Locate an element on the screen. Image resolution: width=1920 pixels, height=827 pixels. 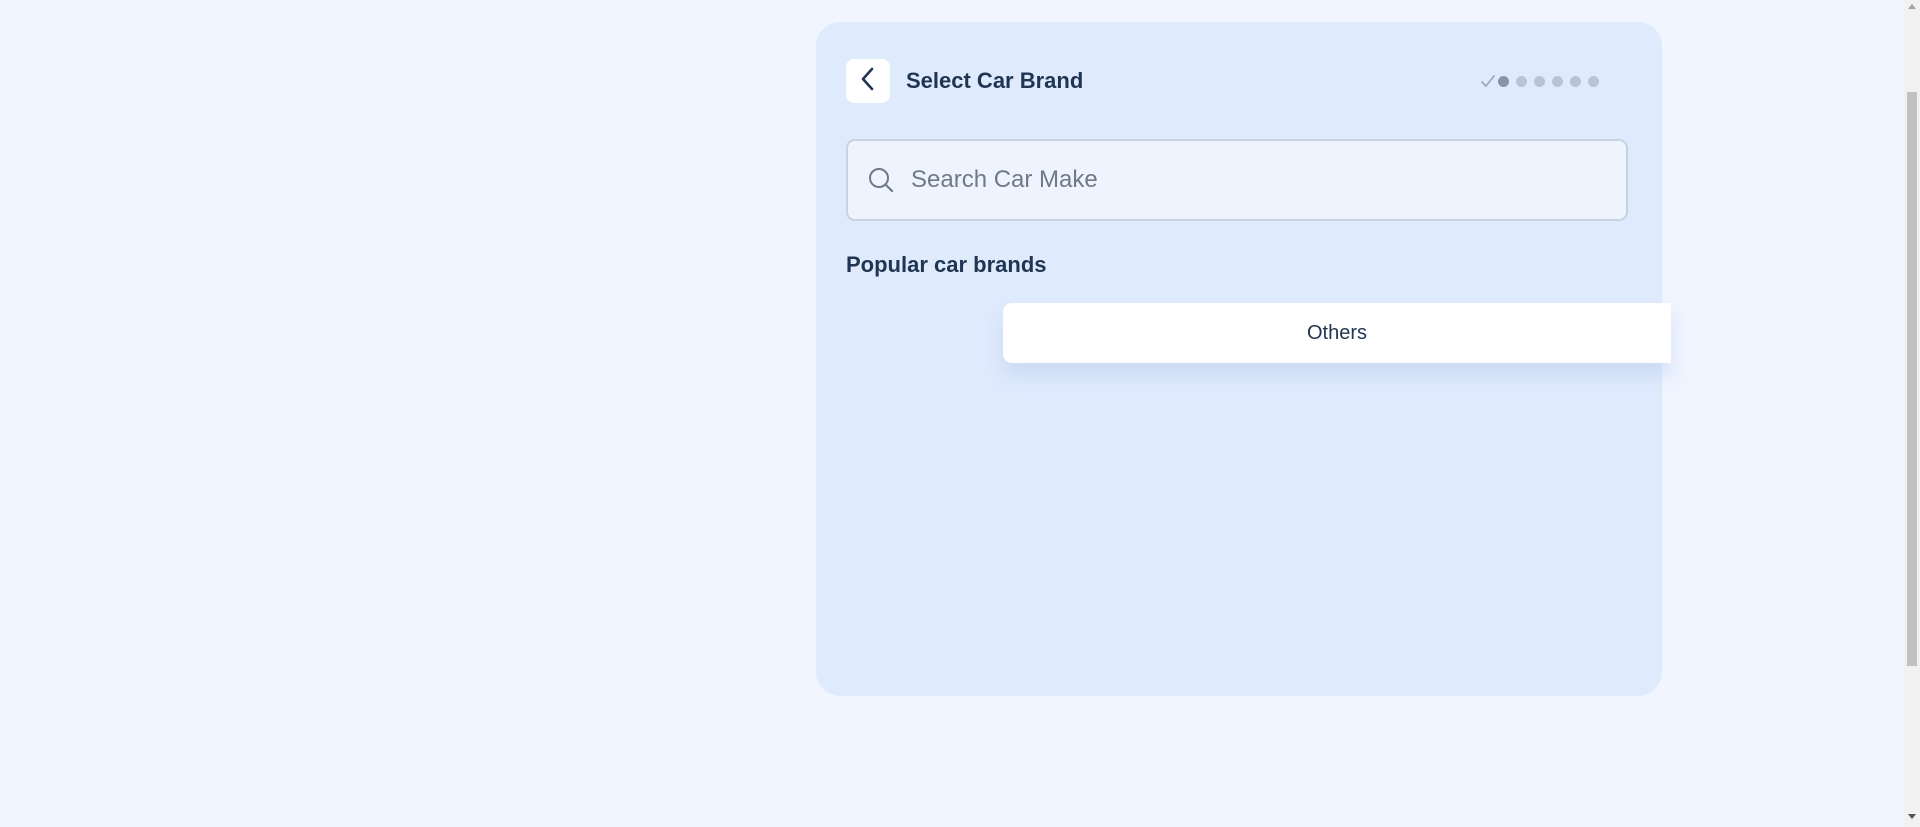
scroll-down-arrow-icon is located at coordinates (1912, 816).